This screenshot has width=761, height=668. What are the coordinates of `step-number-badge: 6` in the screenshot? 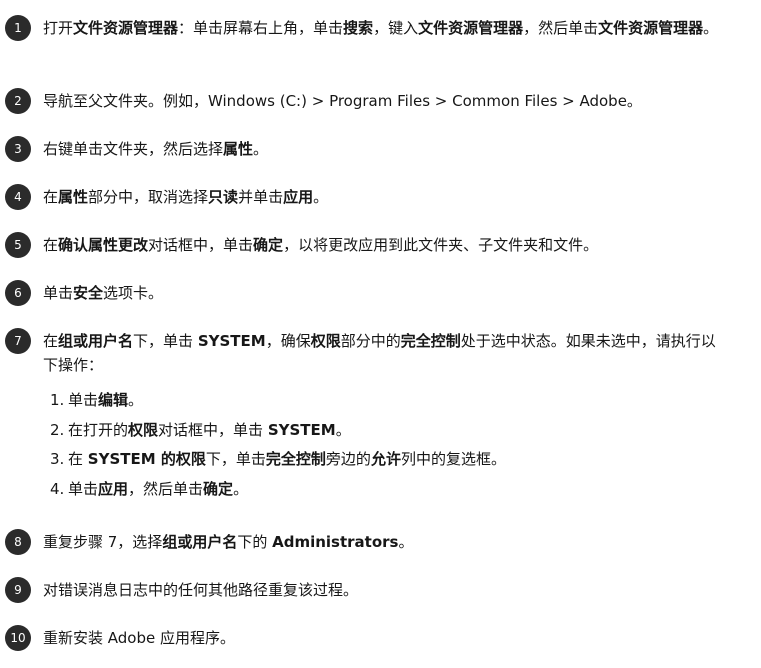 It's located at (18, 293).